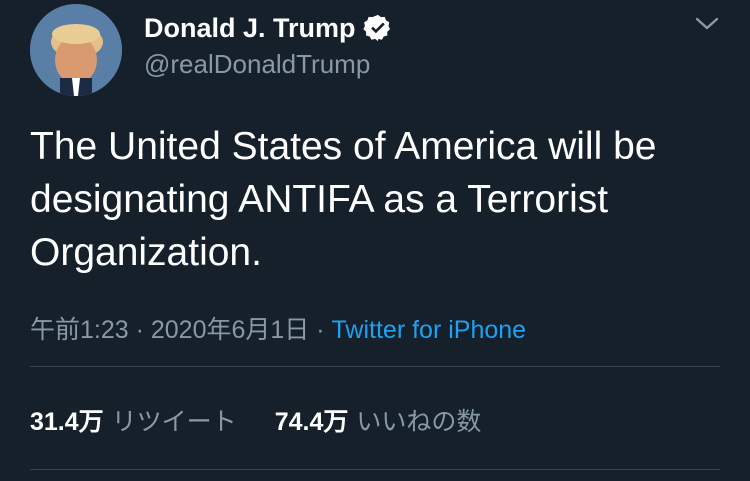  I want to click on tweet-timestamp: 午前1:23 · 2020年6月1日, so click(169, 330).